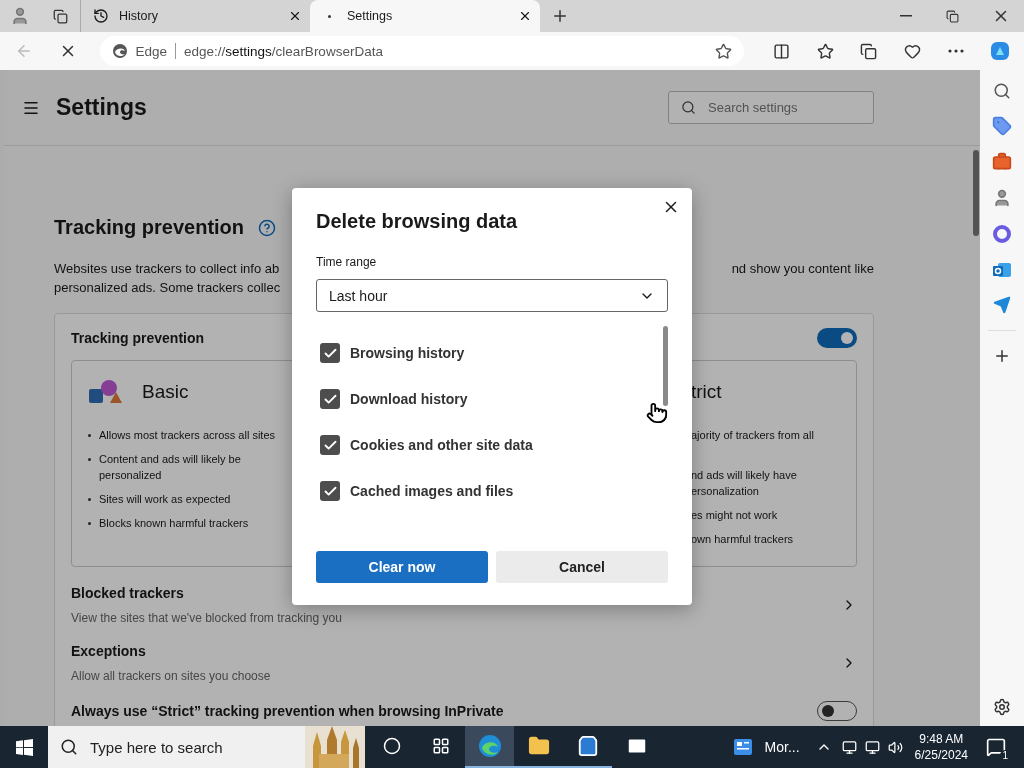 Image resolution: width=1024 pixels, height=768 pixels. Describe the element at coordinates (849, 747) in the screenshot. I see `monitor-icon` at that location.